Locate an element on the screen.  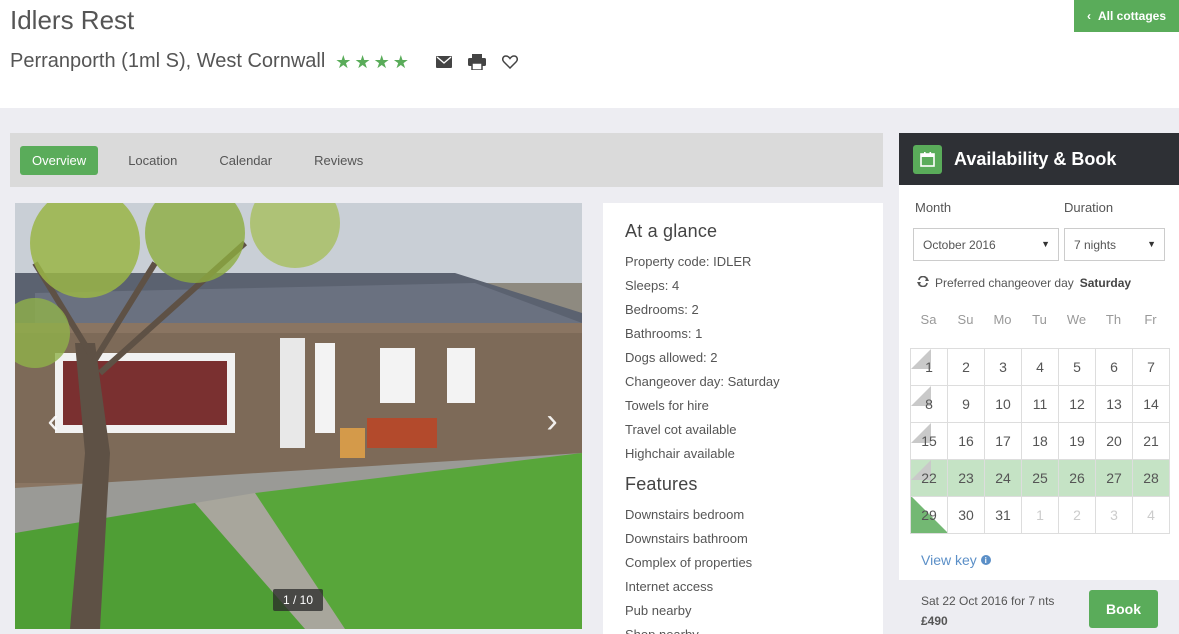
changeover-note: Preferred changeover day Saturday is located at coordinates (1024, 282).